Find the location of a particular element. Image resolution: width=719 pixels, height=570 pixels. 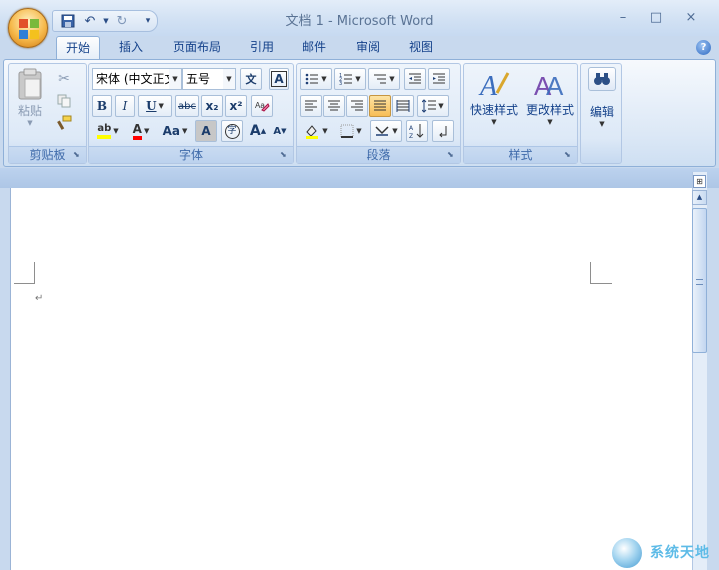

font-name-combo: 宋体 (中文正文) ▼ is located at coordinates (137, 79).